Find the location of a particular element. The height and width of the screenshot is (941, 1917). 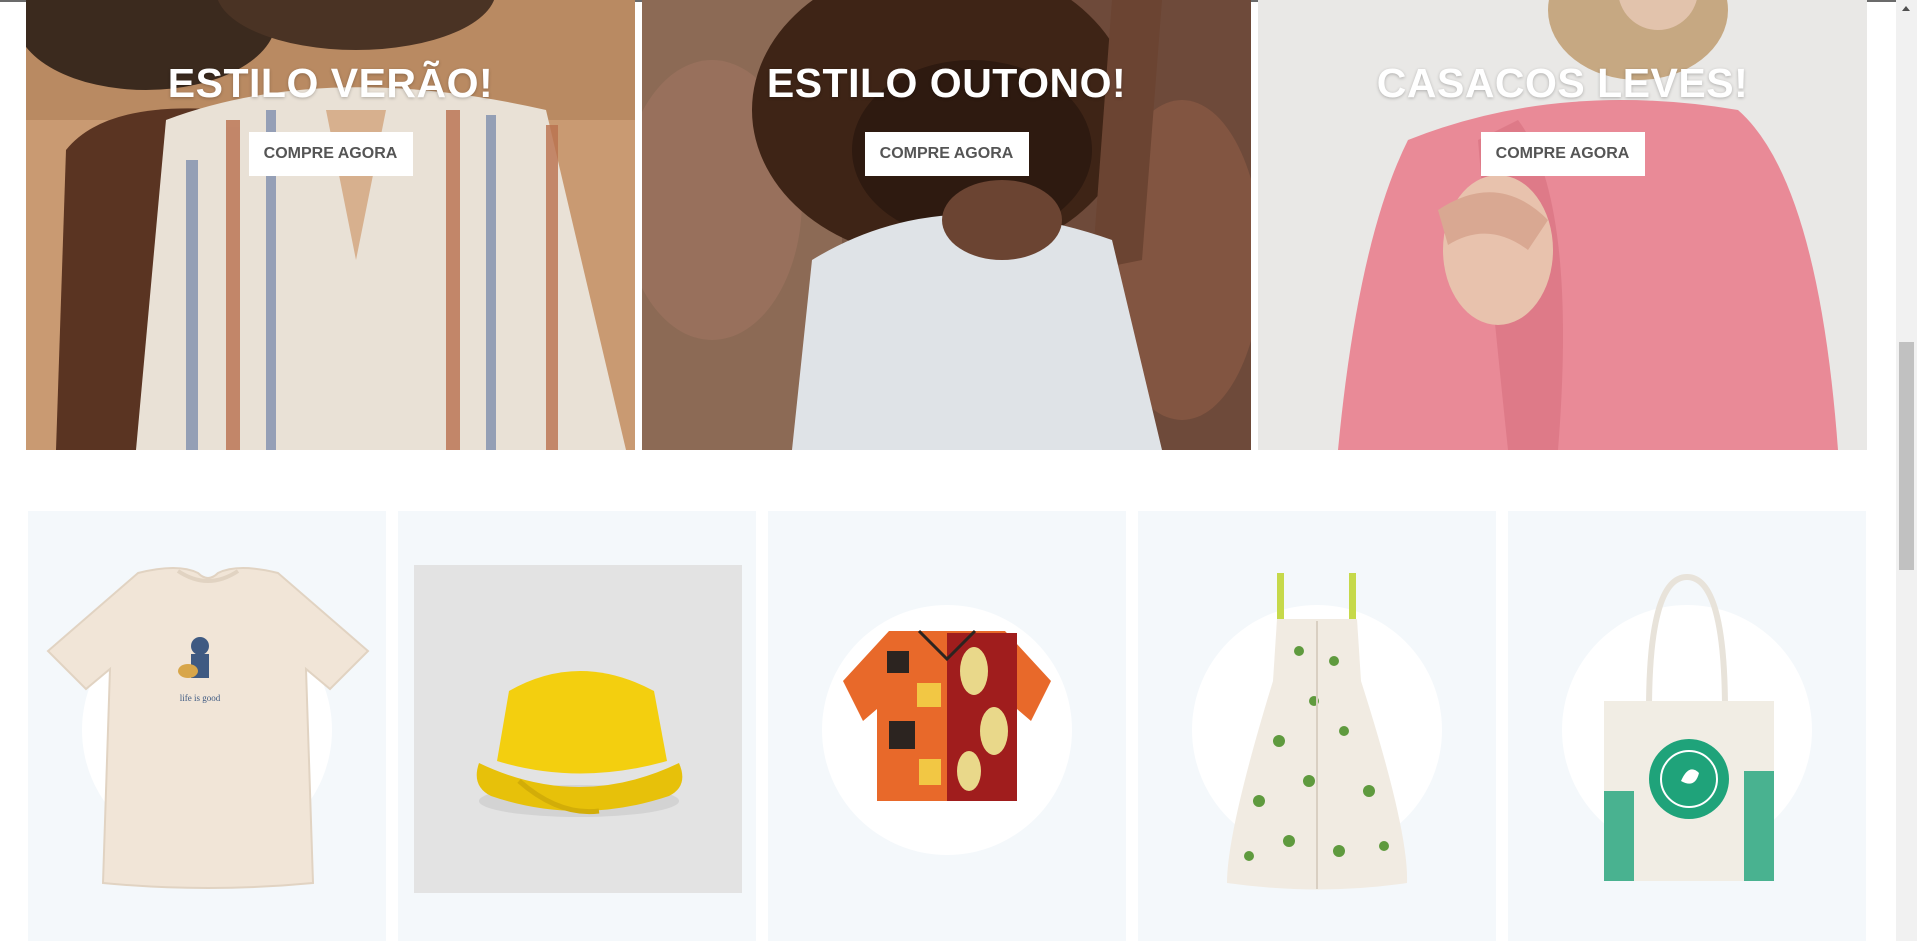

printed-shirt-image is located at coordinates (947, 715).